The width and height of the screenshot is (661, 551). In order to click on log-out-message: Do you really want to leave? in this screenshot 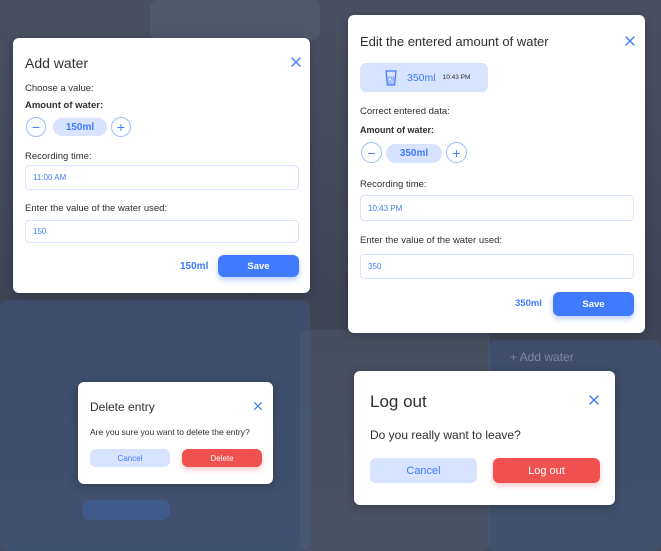, I will do `click(445, 435)`.